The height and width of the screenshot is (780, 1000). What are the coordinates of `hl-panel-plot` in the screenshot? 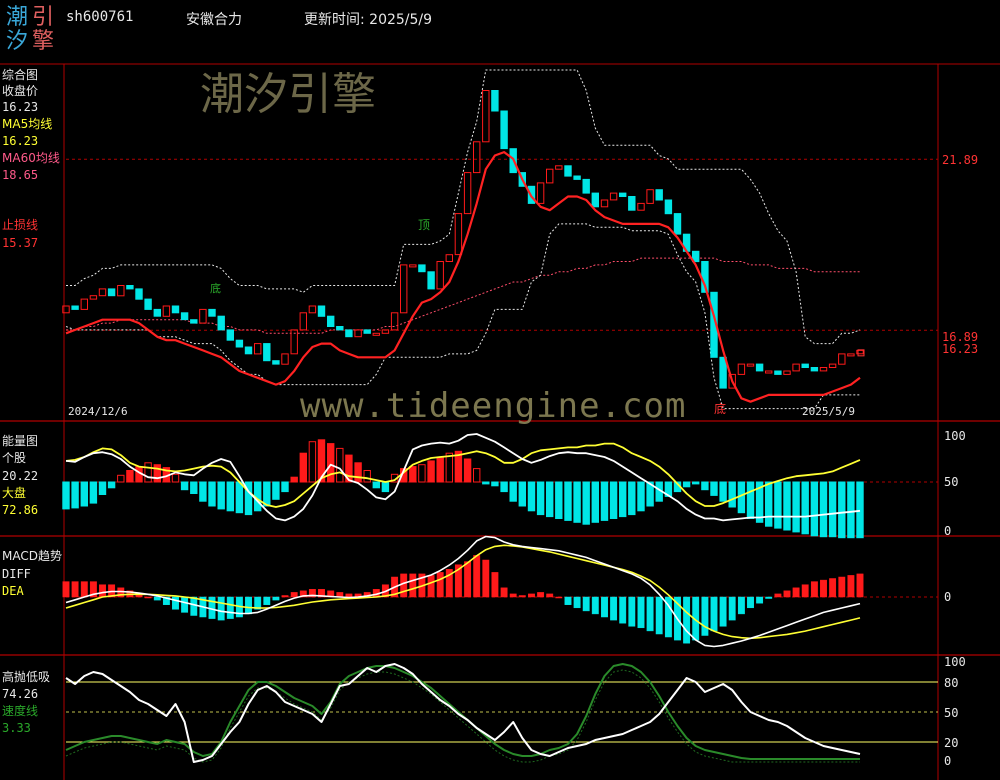 It's located at (501, 713).